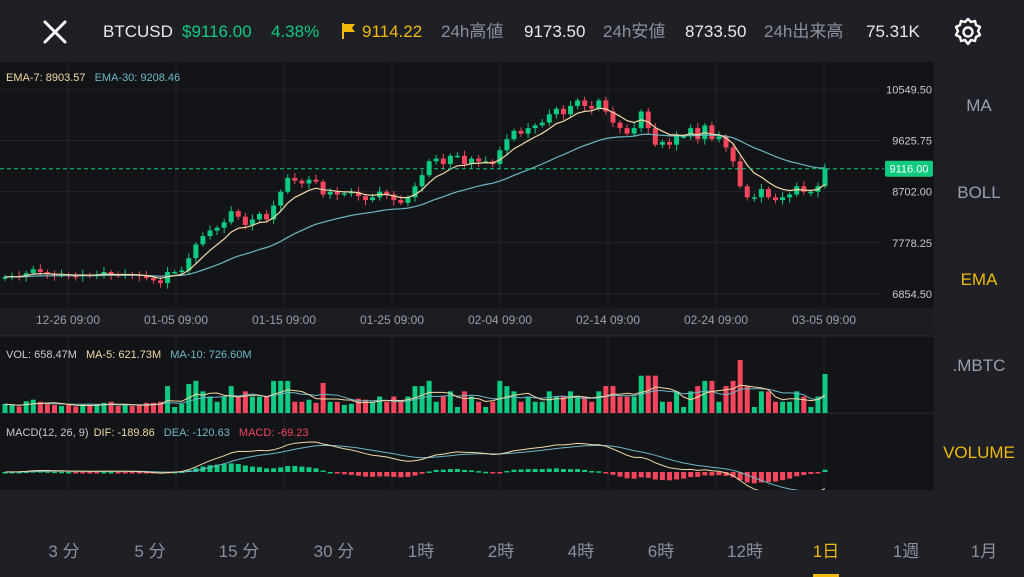 The height and width of the screenshot is (577, 1024). Describe the element at coordinates (581, 549) in the screenshot. I see `timeframe-4h: 4時` at that location.